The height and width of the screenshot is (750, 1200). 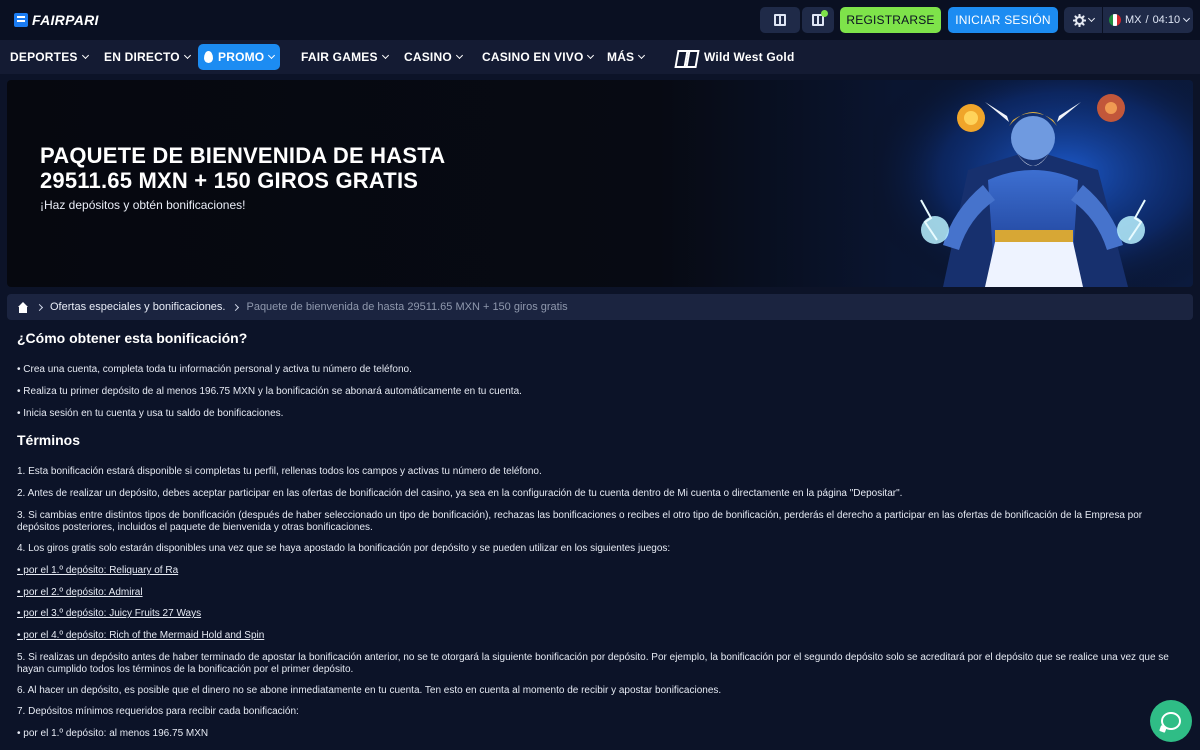 I want to click on locale-selector: MX / 04:10, so click(x=1148, y=20).